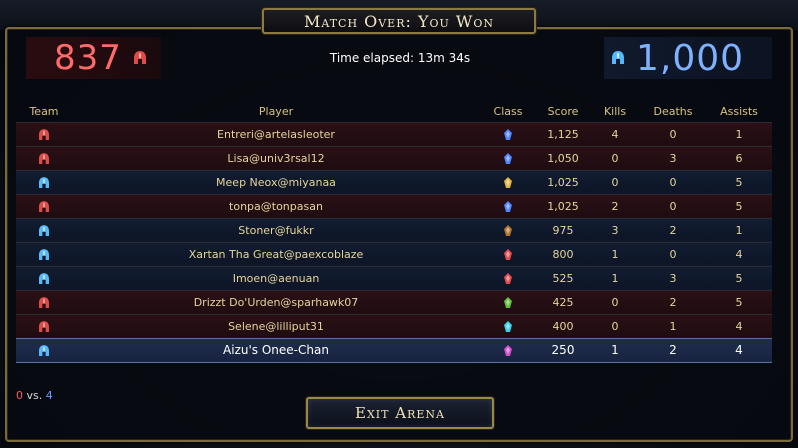 The height and width of the screenshot is (448, 798). What do you see at coordinates (276, 229) in the screenshot?
I see `player-name: Stoner@fukkr` at bounding box center [276, 229].